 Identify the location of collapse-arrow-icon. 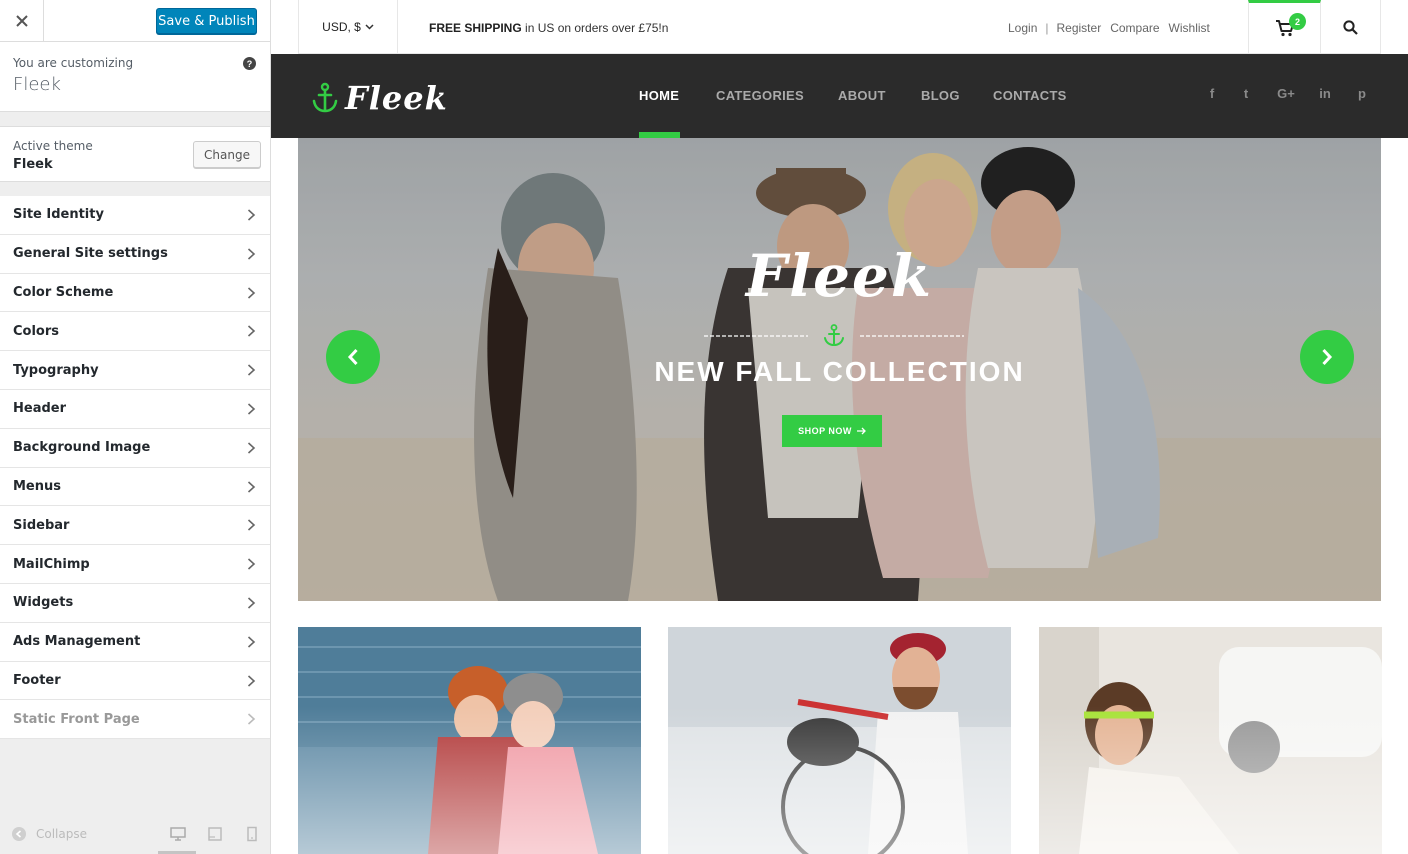
(19, 834).